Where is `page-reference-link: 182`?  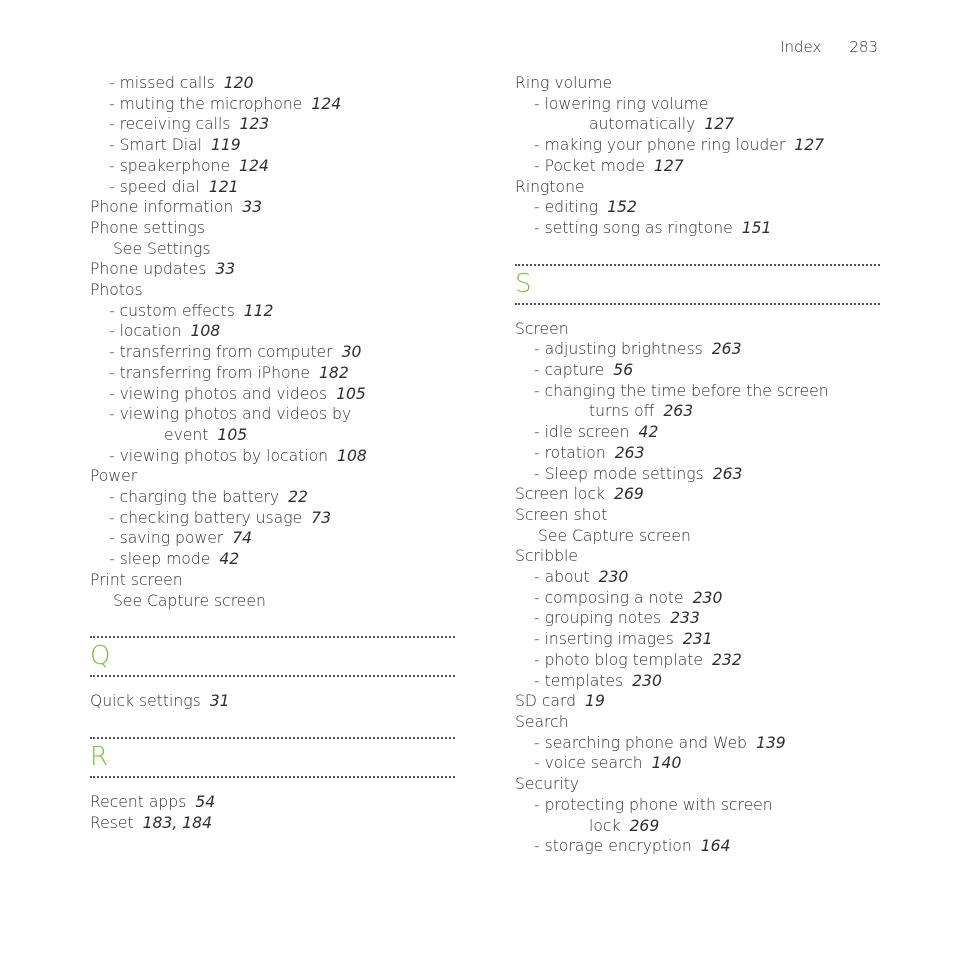 page-reference-link: 182 is located at coordinates (334, 373).